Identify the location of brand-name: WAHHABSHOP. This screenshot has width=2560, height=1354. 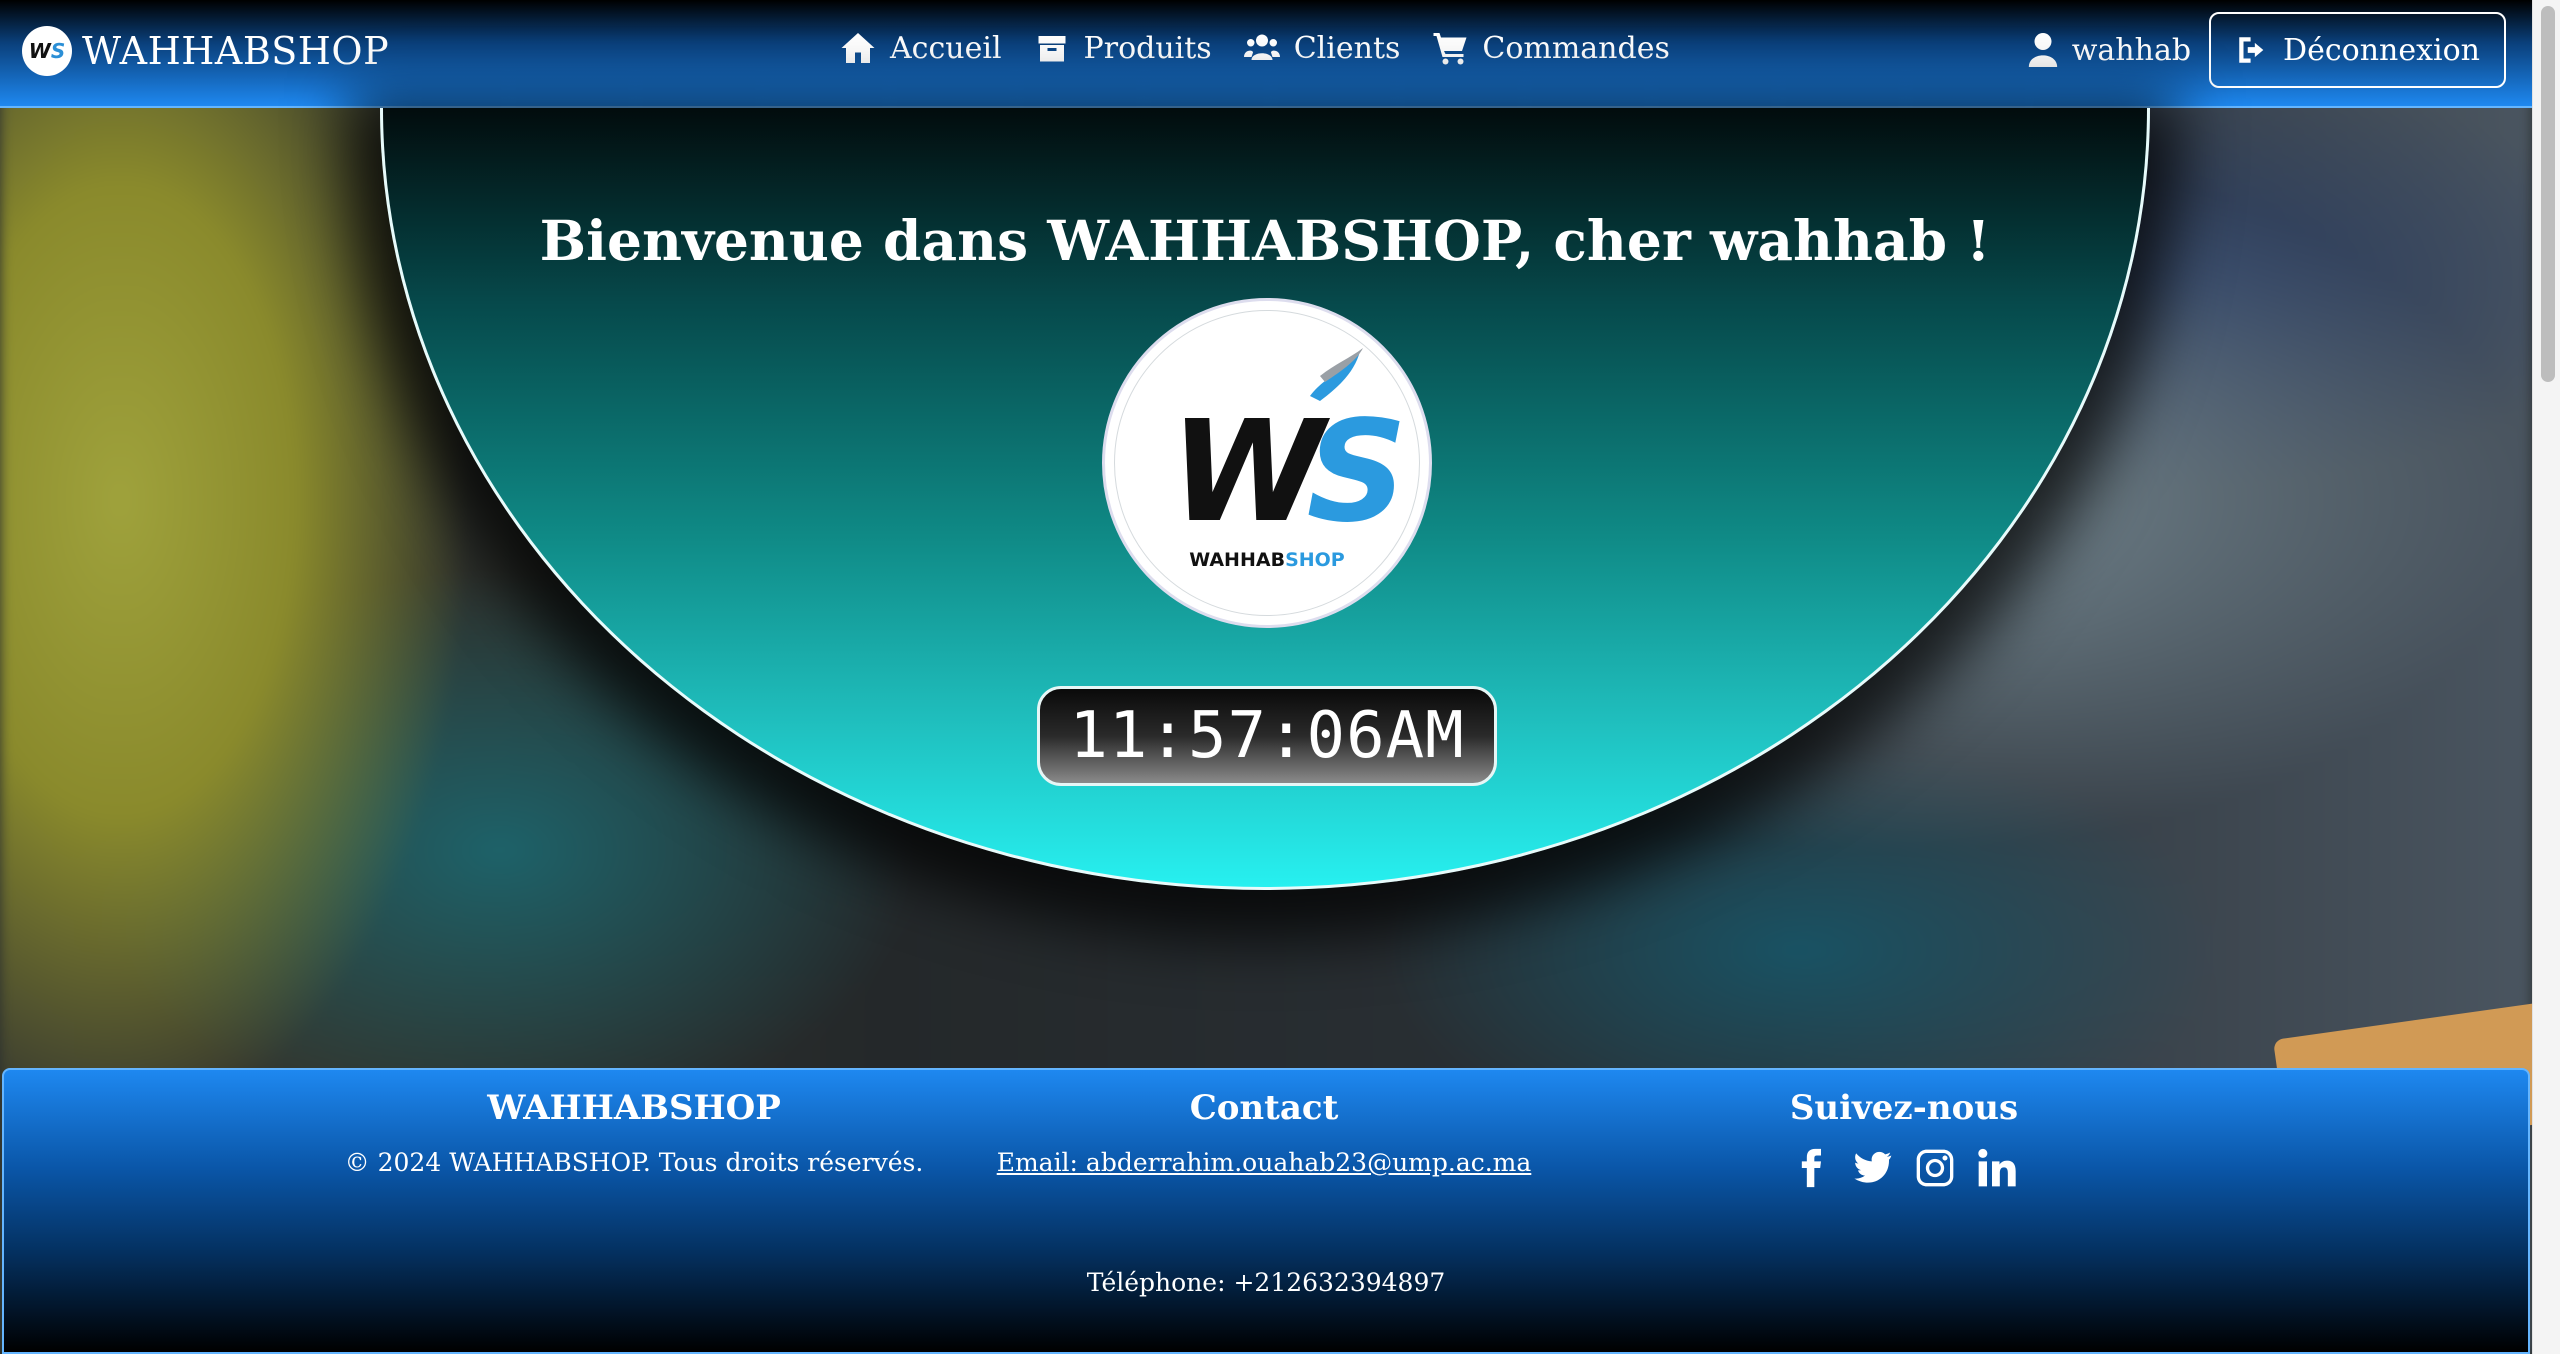
(236, 51).